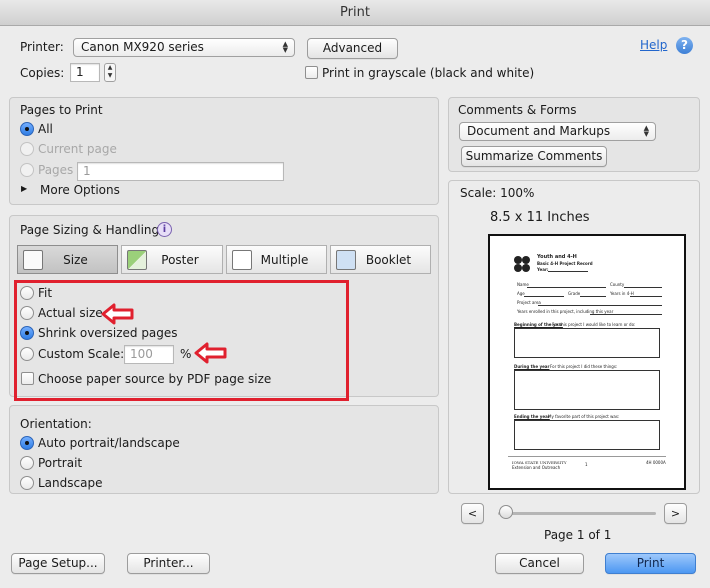  I want to click on radio-pages, so click(27, 170).